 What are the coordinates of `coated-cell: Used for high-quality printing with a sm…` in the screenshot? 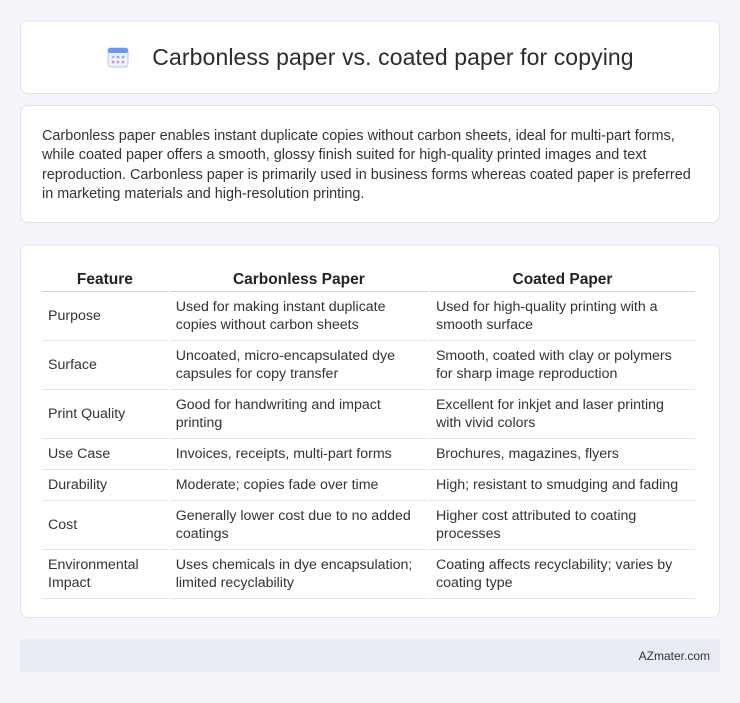 It's located at (562, 316).